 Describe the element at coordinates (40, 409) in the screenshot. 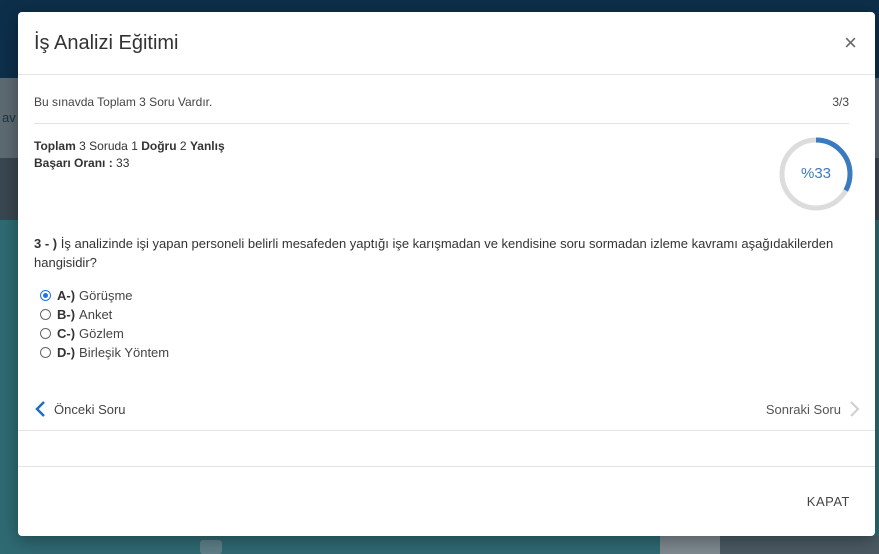

I see `chevron-left-icon` at that location.